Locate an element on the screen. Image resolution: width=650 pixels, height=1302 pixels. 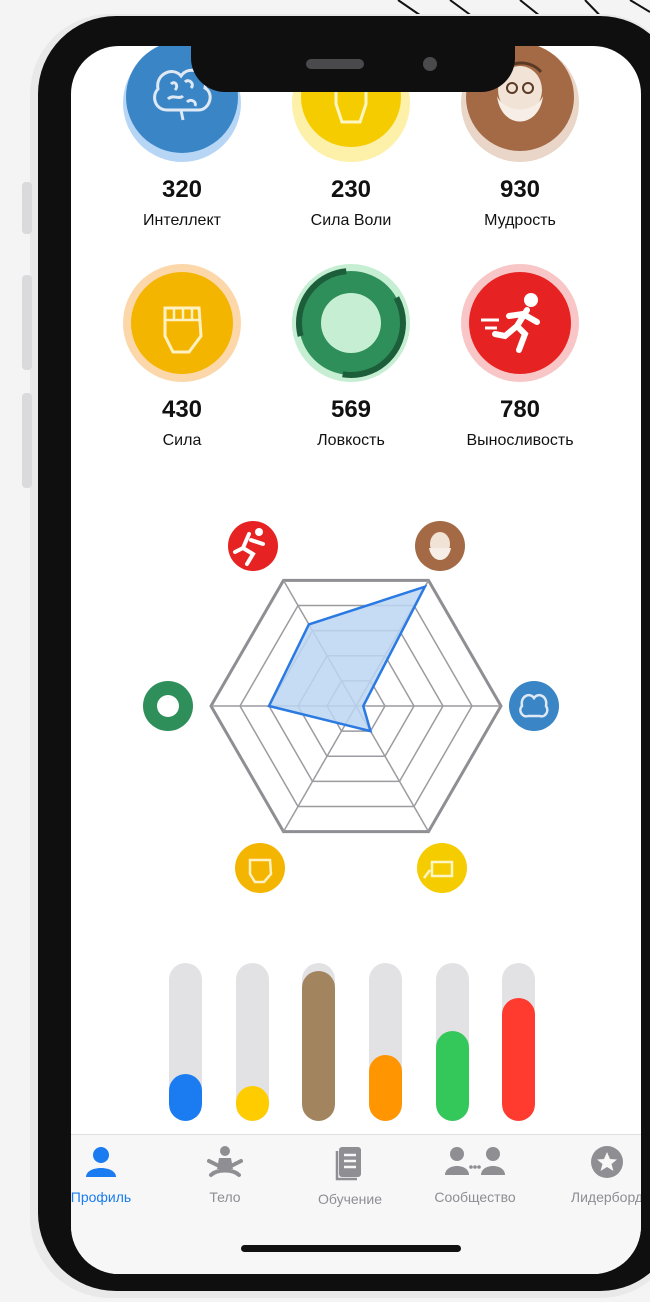
strength-badge is located at coordinates (182, 323).